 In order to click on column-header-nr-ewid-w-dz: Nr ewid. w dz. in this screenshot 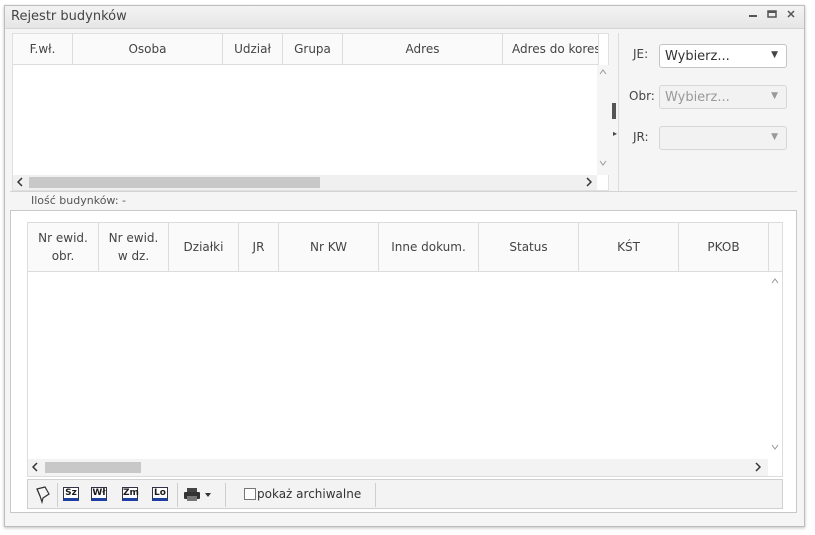, I will do `click(134, 247)`.